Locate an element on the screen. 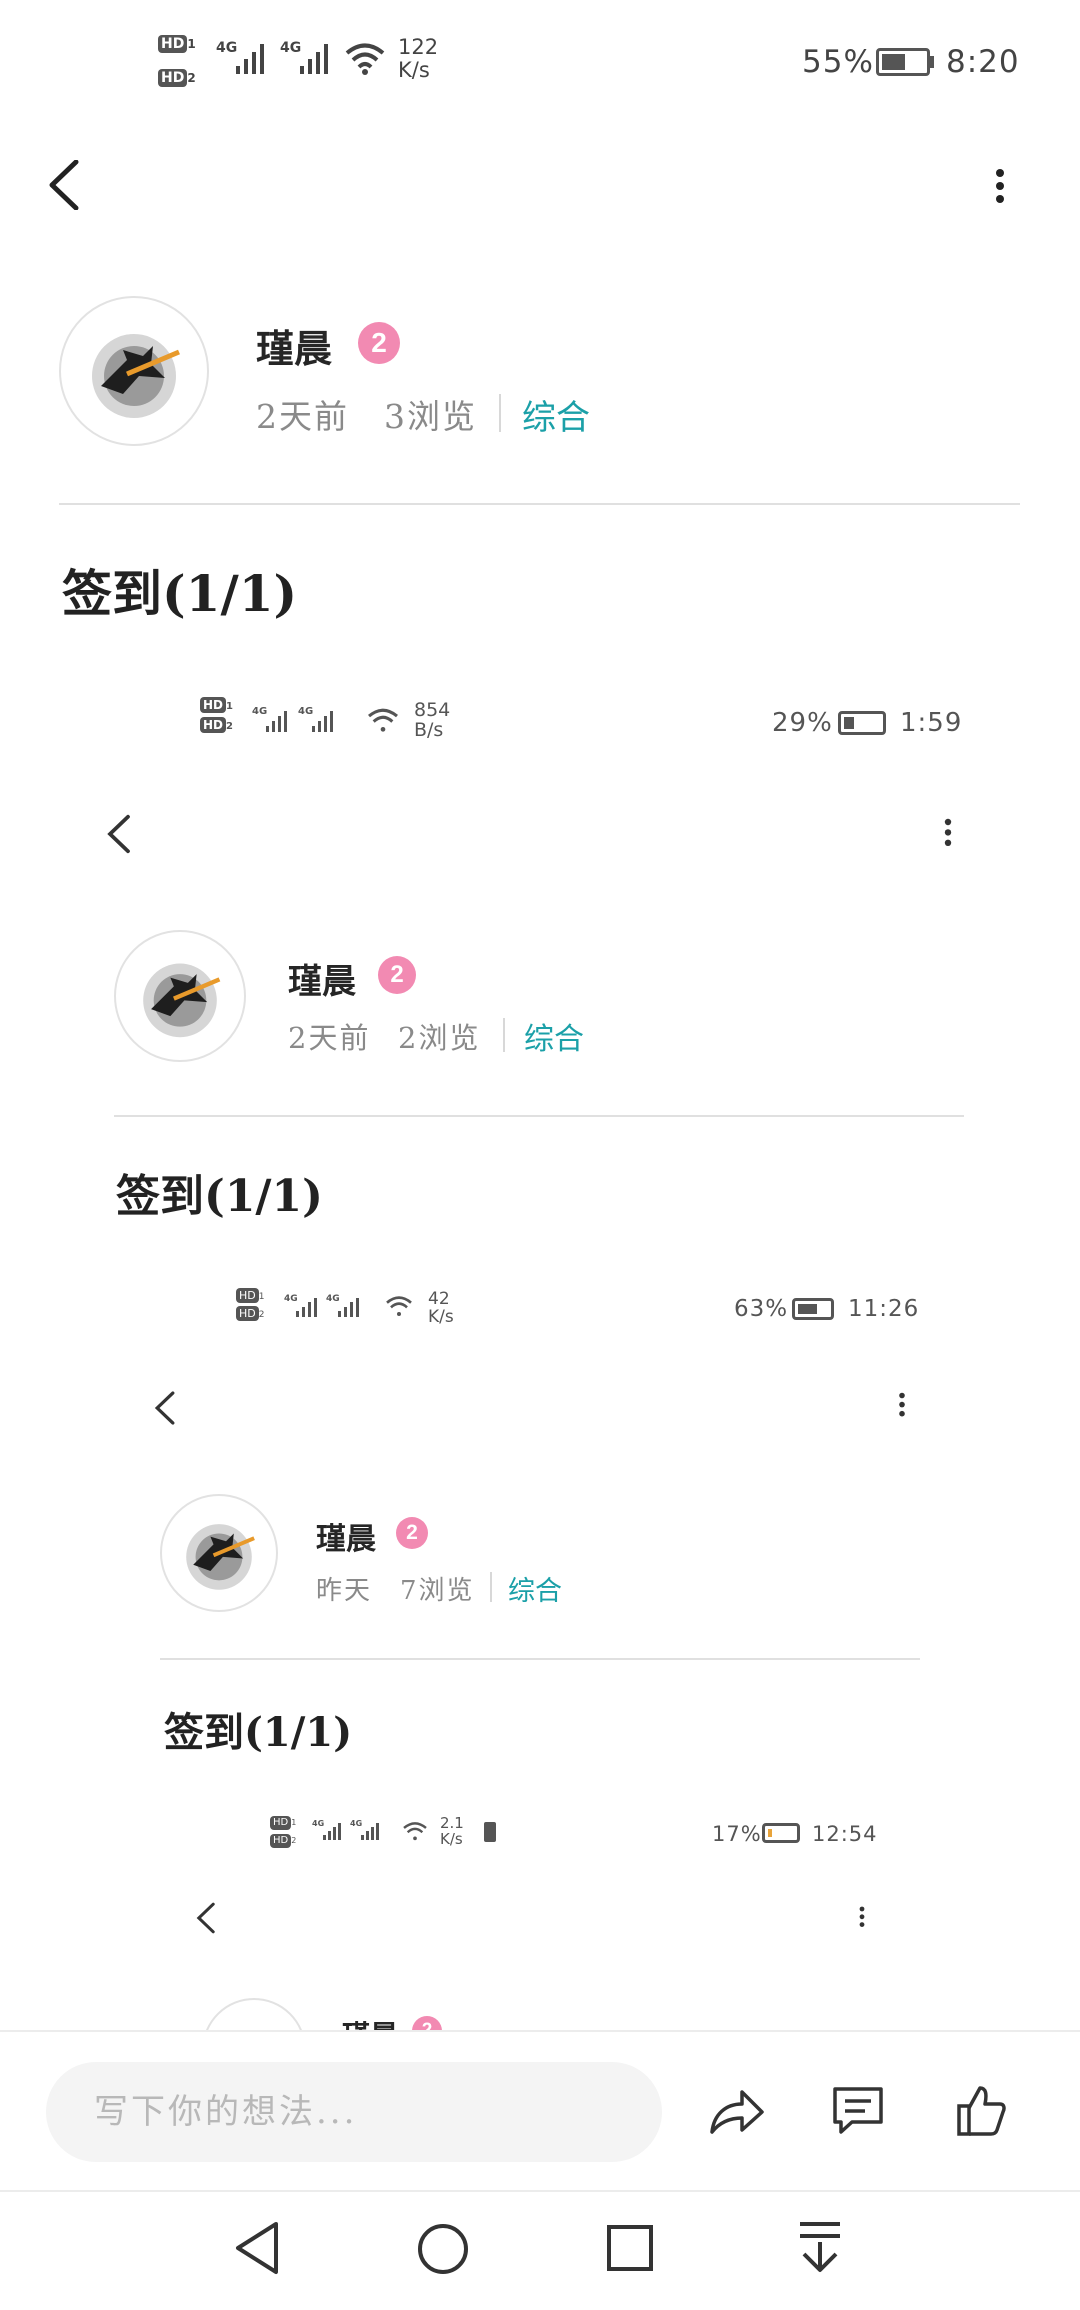 The height and width of the screenshot is (2310, 1080). network-speed: 122 K/s is located at coordinates (418, 58).